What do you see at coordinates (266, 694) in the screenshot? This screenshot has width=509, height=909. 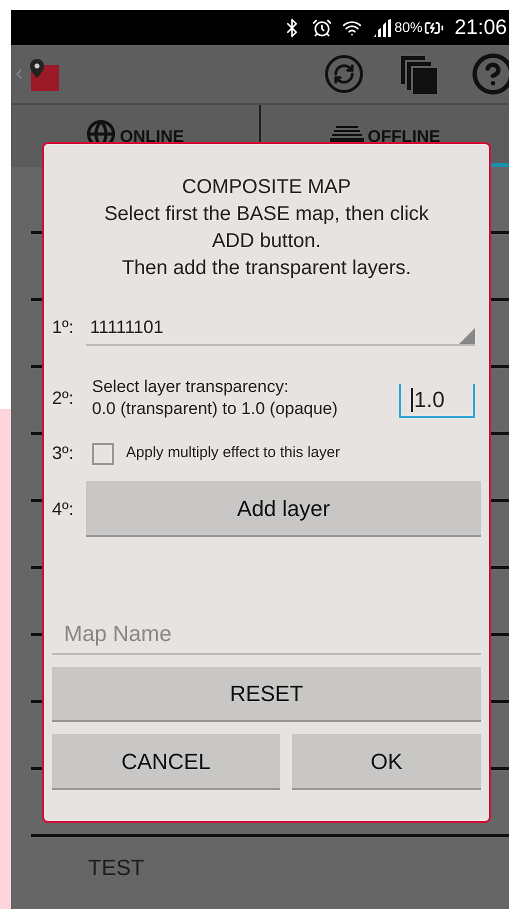 I see `reset-button: RESET` at bounding box center [266, 694].